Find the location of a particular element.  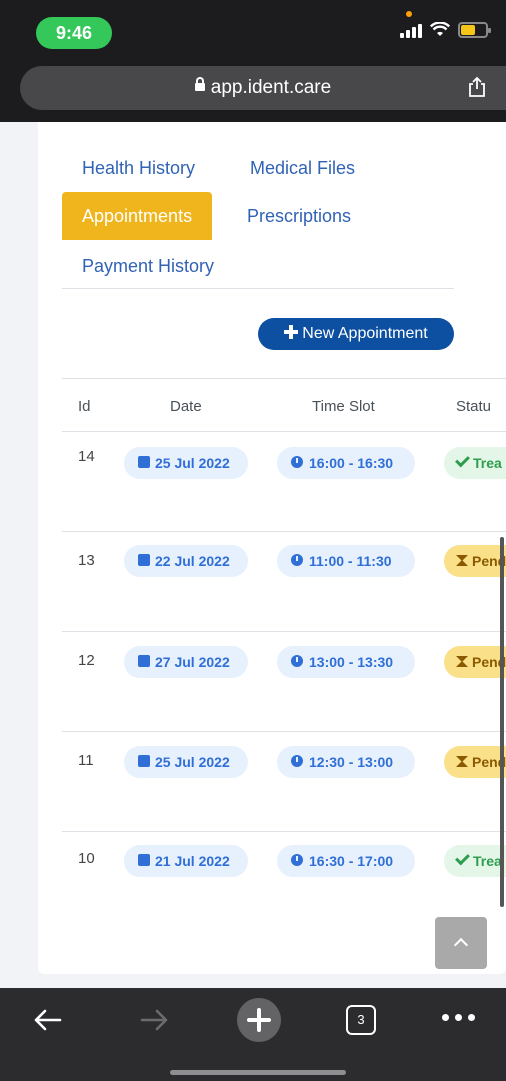

lock-icon is located at coordinates (199, 83).